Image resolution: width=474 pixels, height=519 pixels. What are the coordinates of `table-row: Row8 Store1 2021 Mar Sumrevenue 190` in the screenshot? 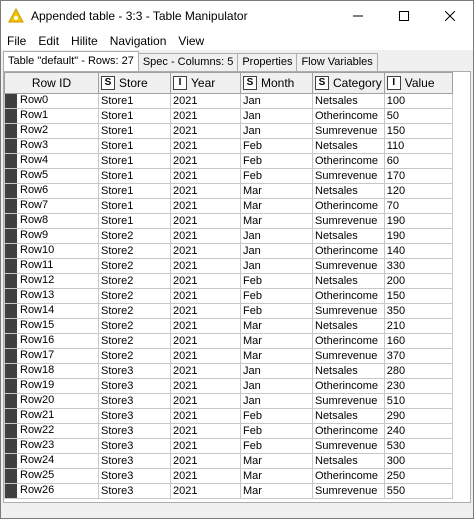 It's located at (228, 221).